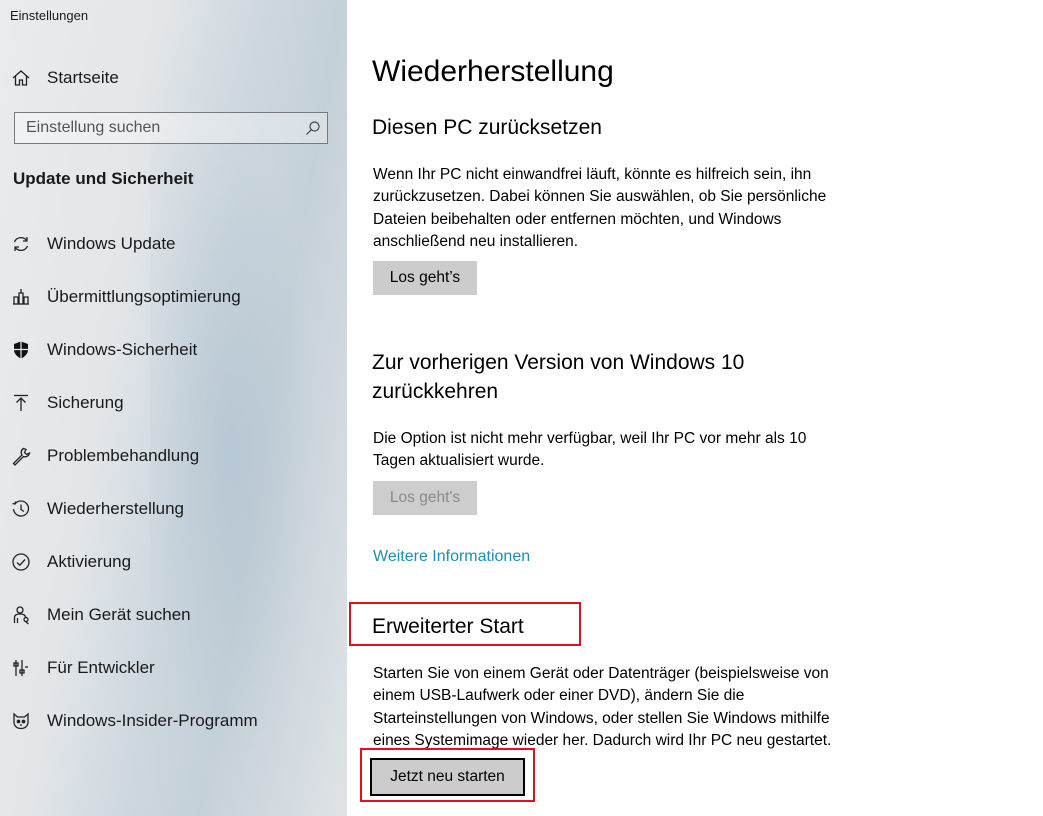  Describe the element at coordinates (21, 244) in the screenshot. I see `refresh-icon` at that location.